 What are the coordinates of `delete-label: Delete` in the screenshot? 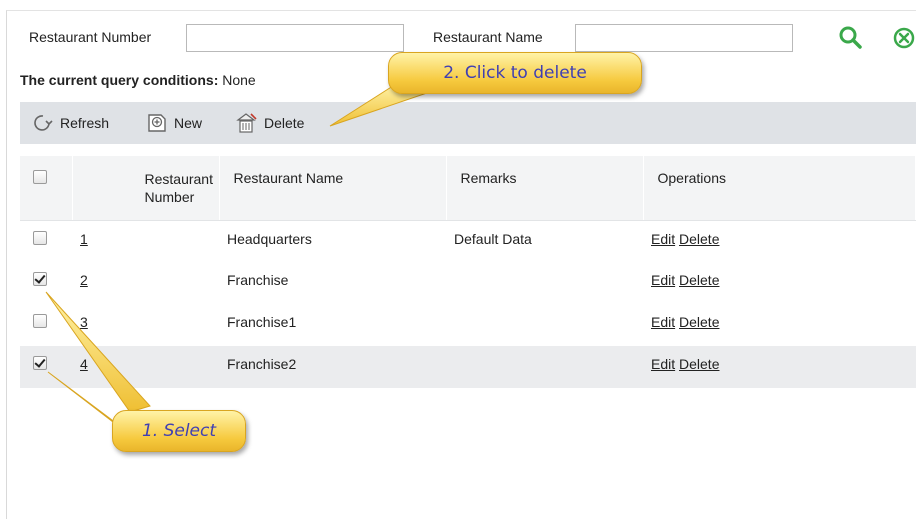 It's located at (284, 123).